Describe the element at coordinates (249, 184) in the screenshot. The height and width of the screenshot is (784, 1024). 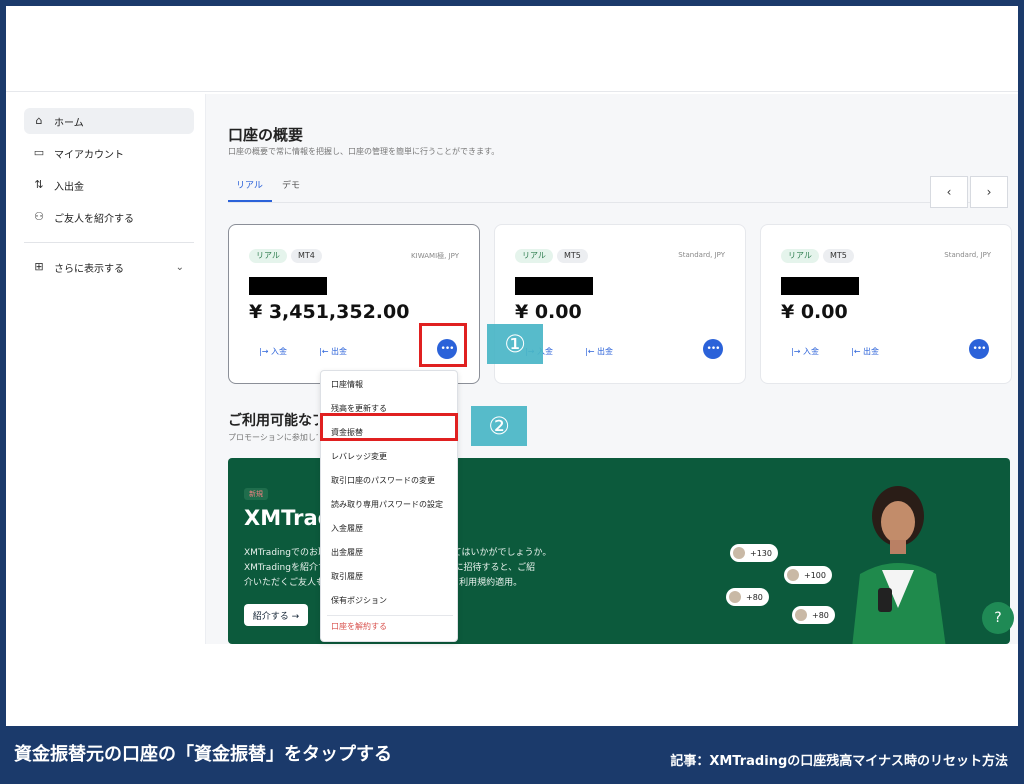
I see `tab-real: リアル` at that location.